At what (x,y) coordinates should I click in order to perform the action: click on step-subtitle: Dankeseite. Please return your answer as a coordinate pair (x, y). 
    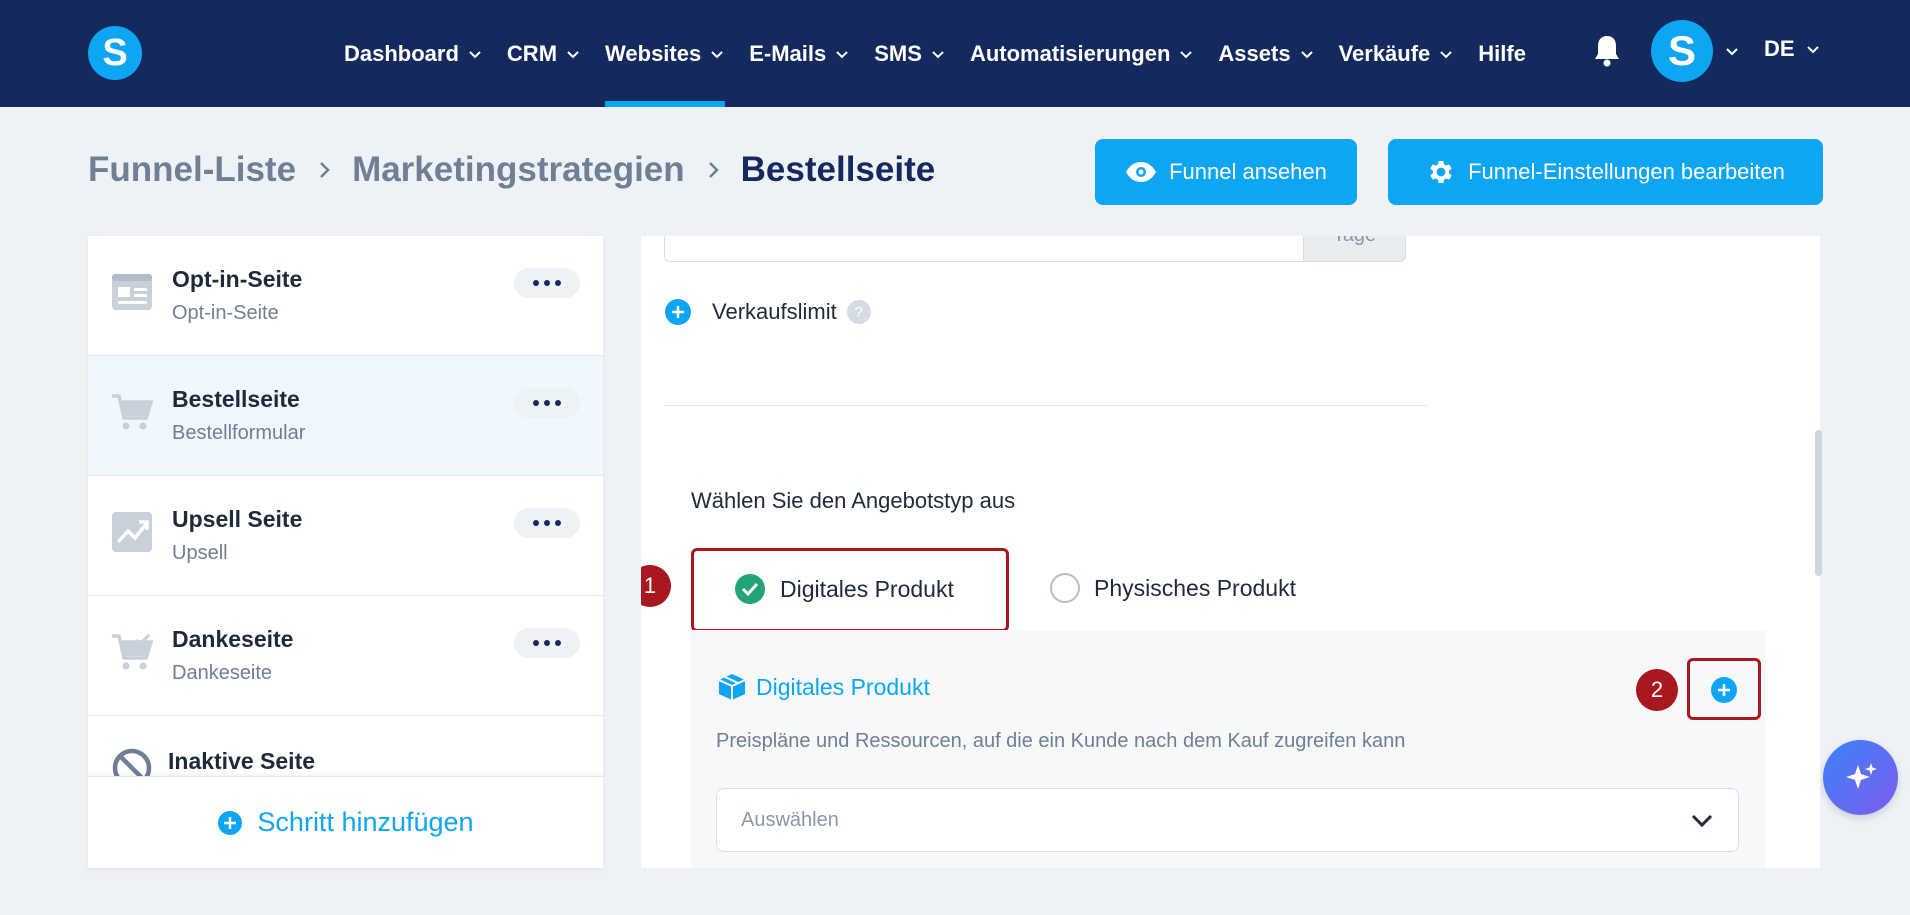
    Looking at the image, I should click on (222, 673).